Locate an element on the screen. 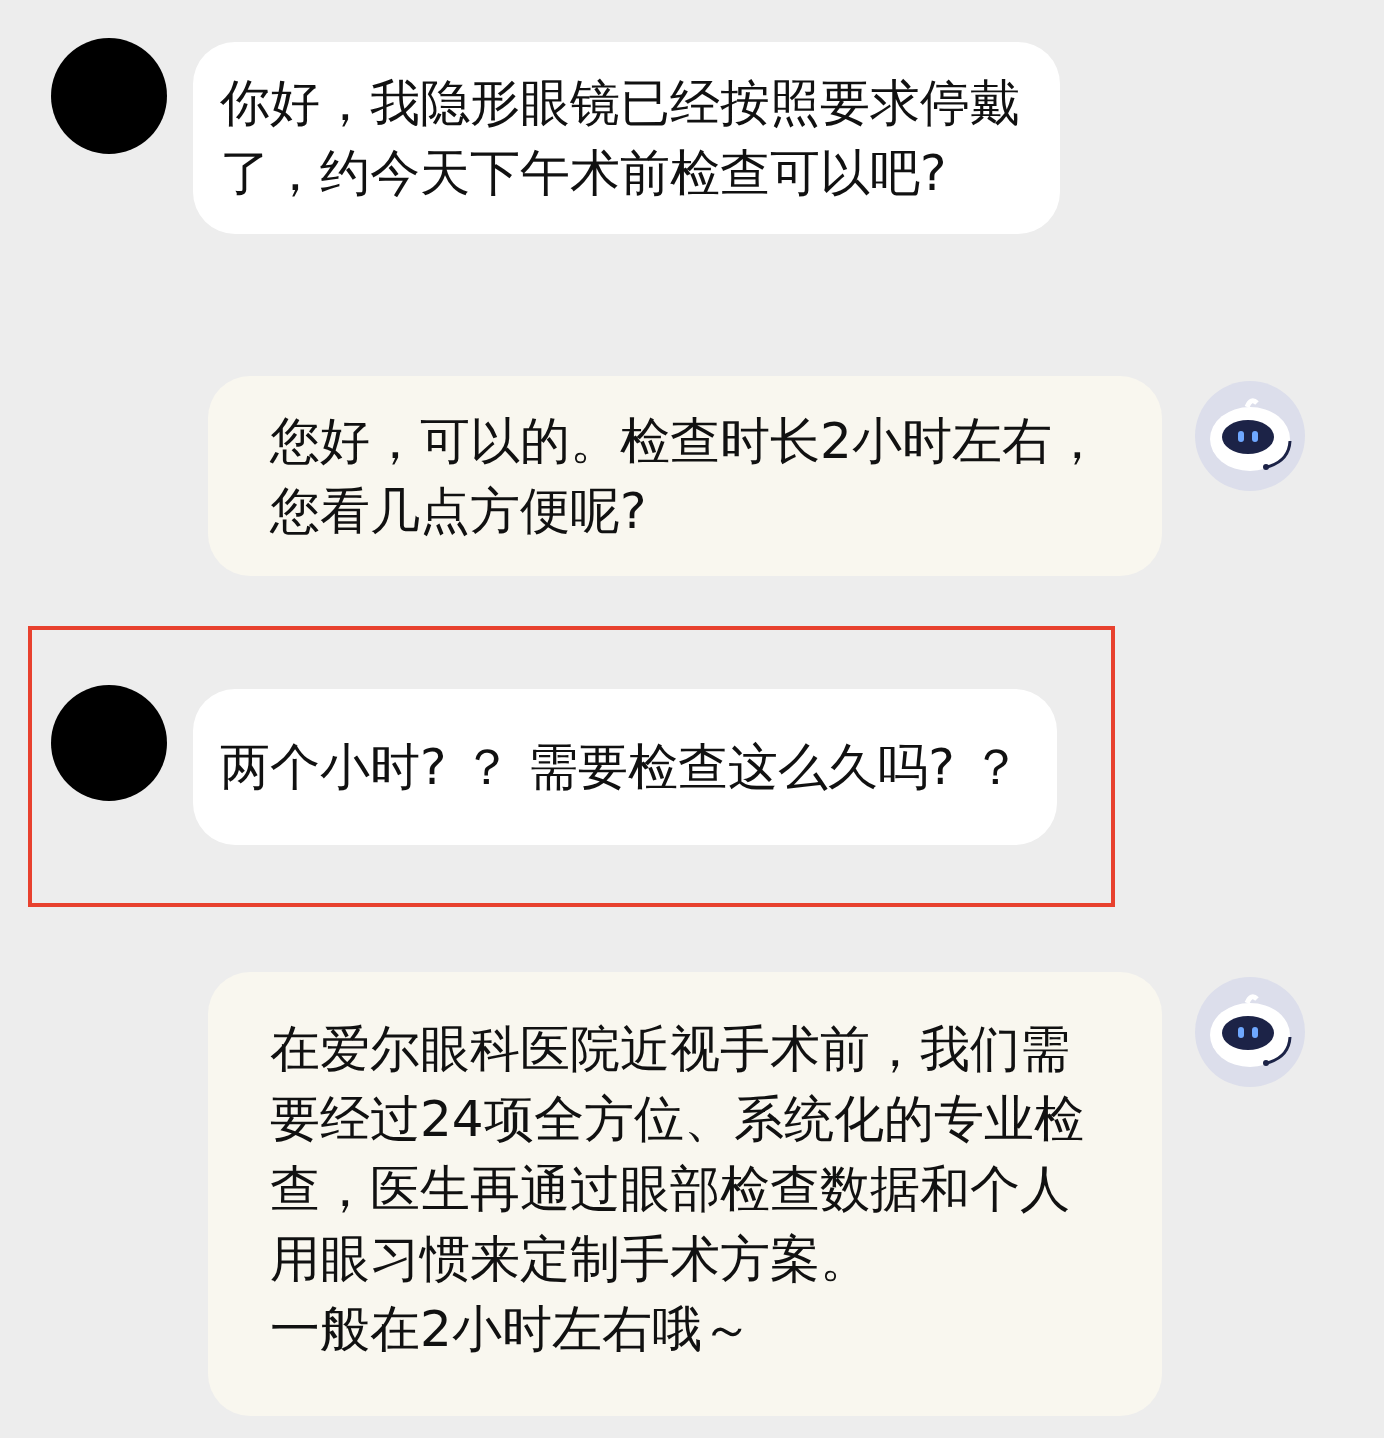  message-text: 一般在2小时左右哦～ is located at coordinates (511, 1329).